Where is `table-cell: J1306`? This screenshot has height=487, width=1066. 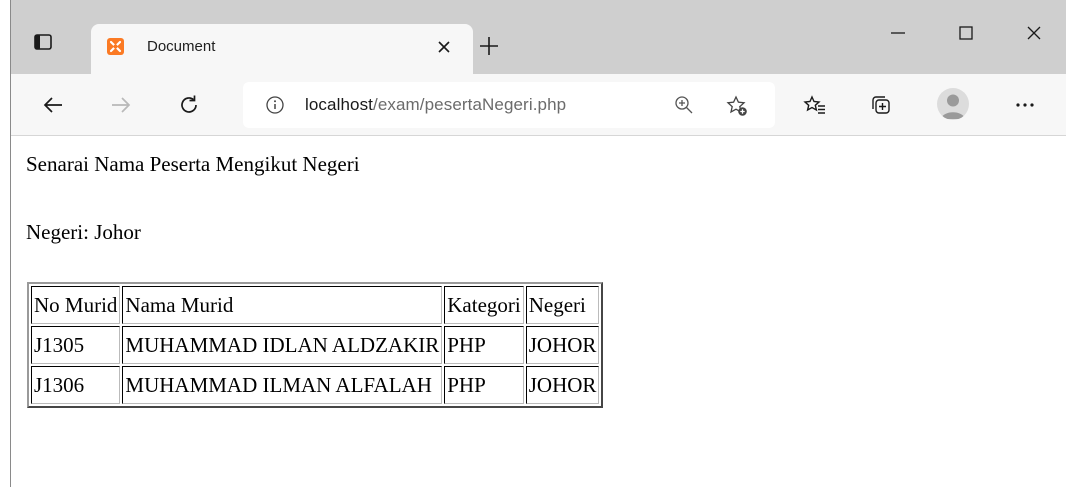 table-cell: J1306 is located at coordinates (76, 385).